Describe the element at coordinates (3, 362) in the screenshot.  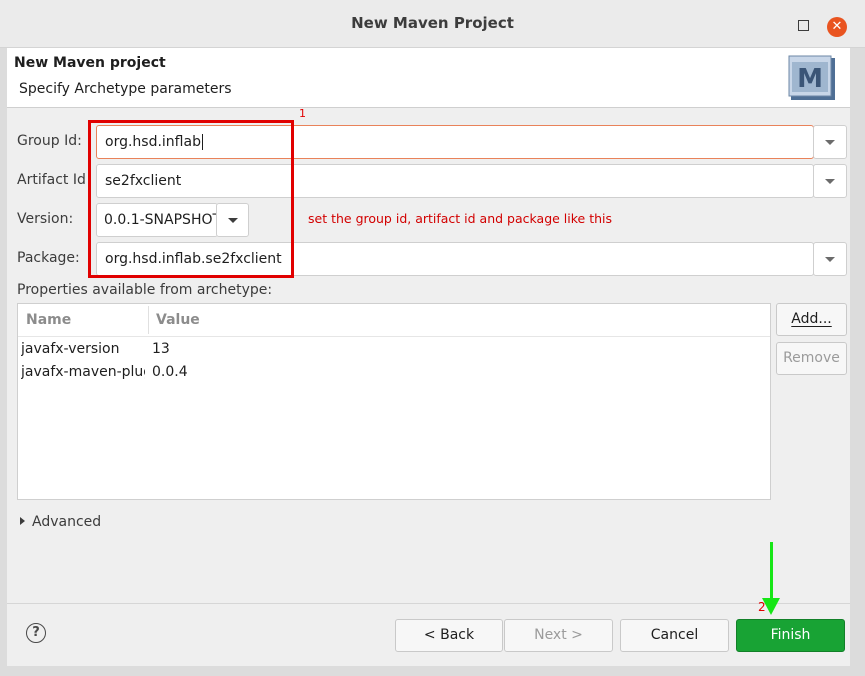
I see `left-edge` at that location.